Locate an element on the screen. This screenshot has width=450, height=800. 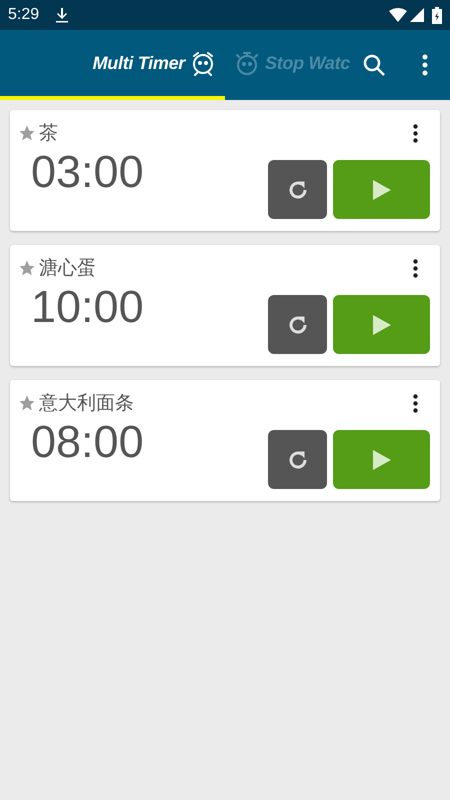
stopwatch-icon is located at coordinates (247, 63).